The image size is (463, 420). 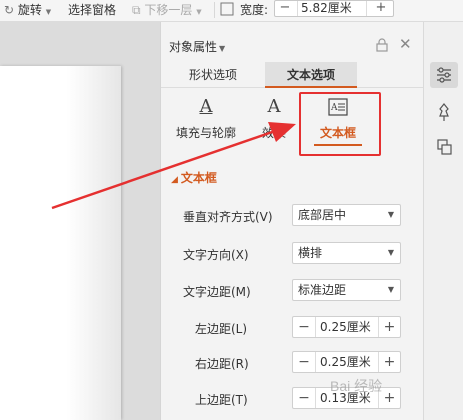 What do you see at coordinates (136, 10) in the screenshot?
I see `move-down-icon: ⧉` at bounding box center [136, 10].